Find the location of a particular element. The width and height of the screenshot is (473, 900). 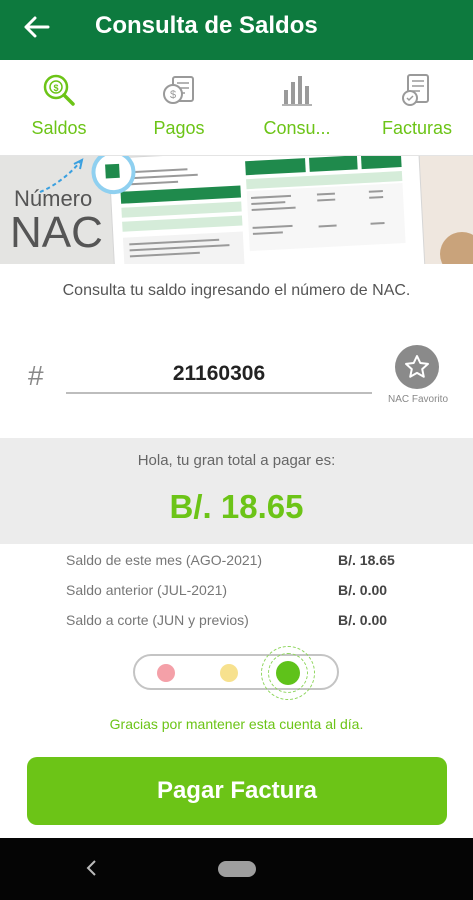

payments-icon: $ is located at coordinates (179, 90).